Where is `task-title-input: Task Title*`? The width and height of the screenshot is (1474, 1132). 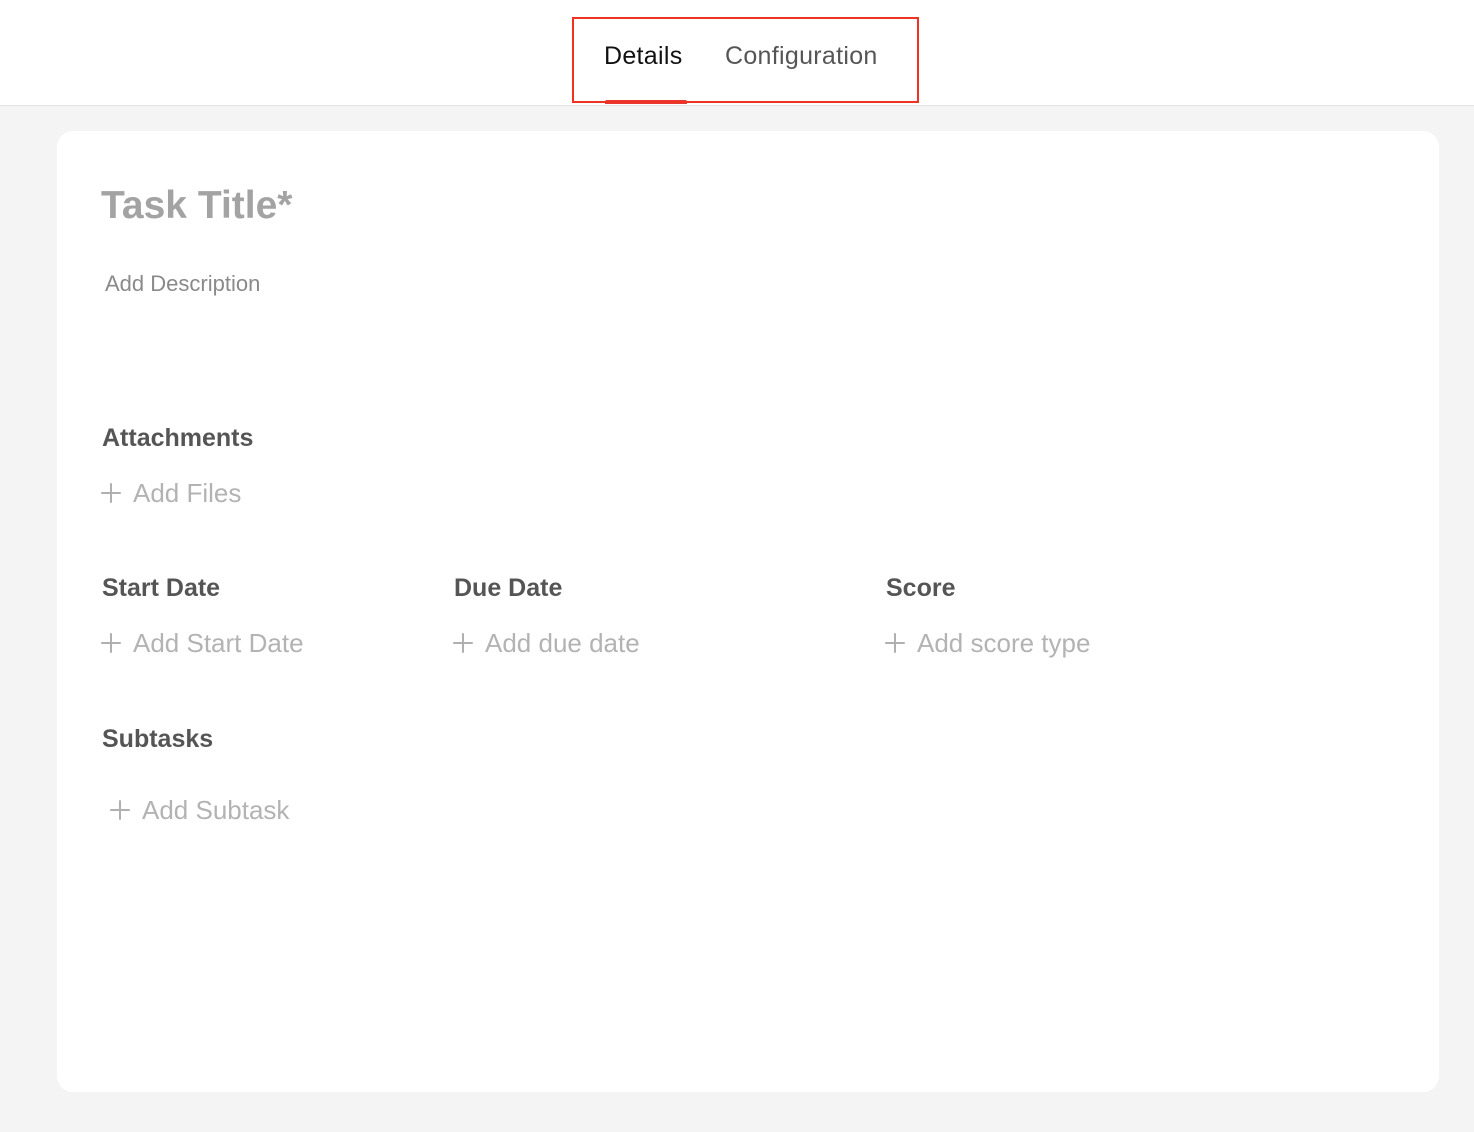 task-title-input: Task Title* is located at coordinates (196, 206).